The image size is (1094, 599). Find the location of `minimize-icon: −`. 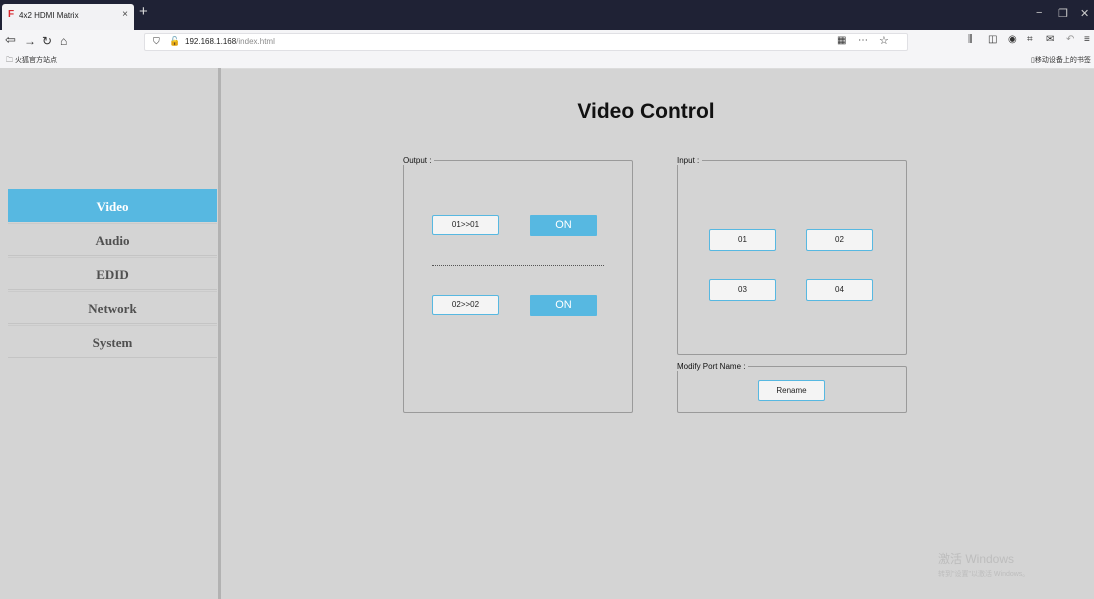

minimize-icon: − is located at coordinates (1039, 13).